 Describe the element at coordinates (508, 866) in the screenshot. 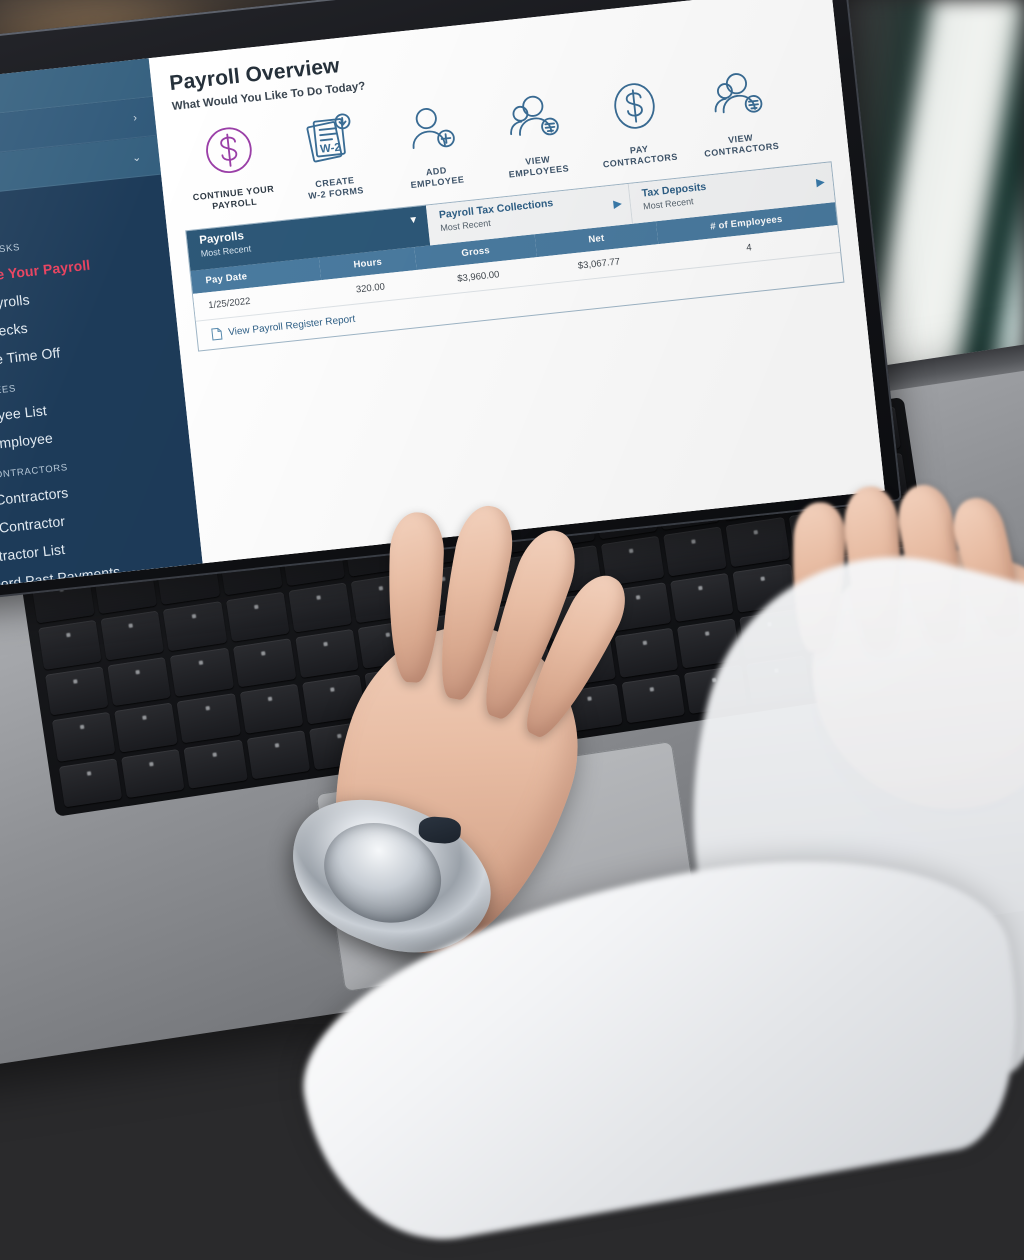

I see `trackpad` at that location.